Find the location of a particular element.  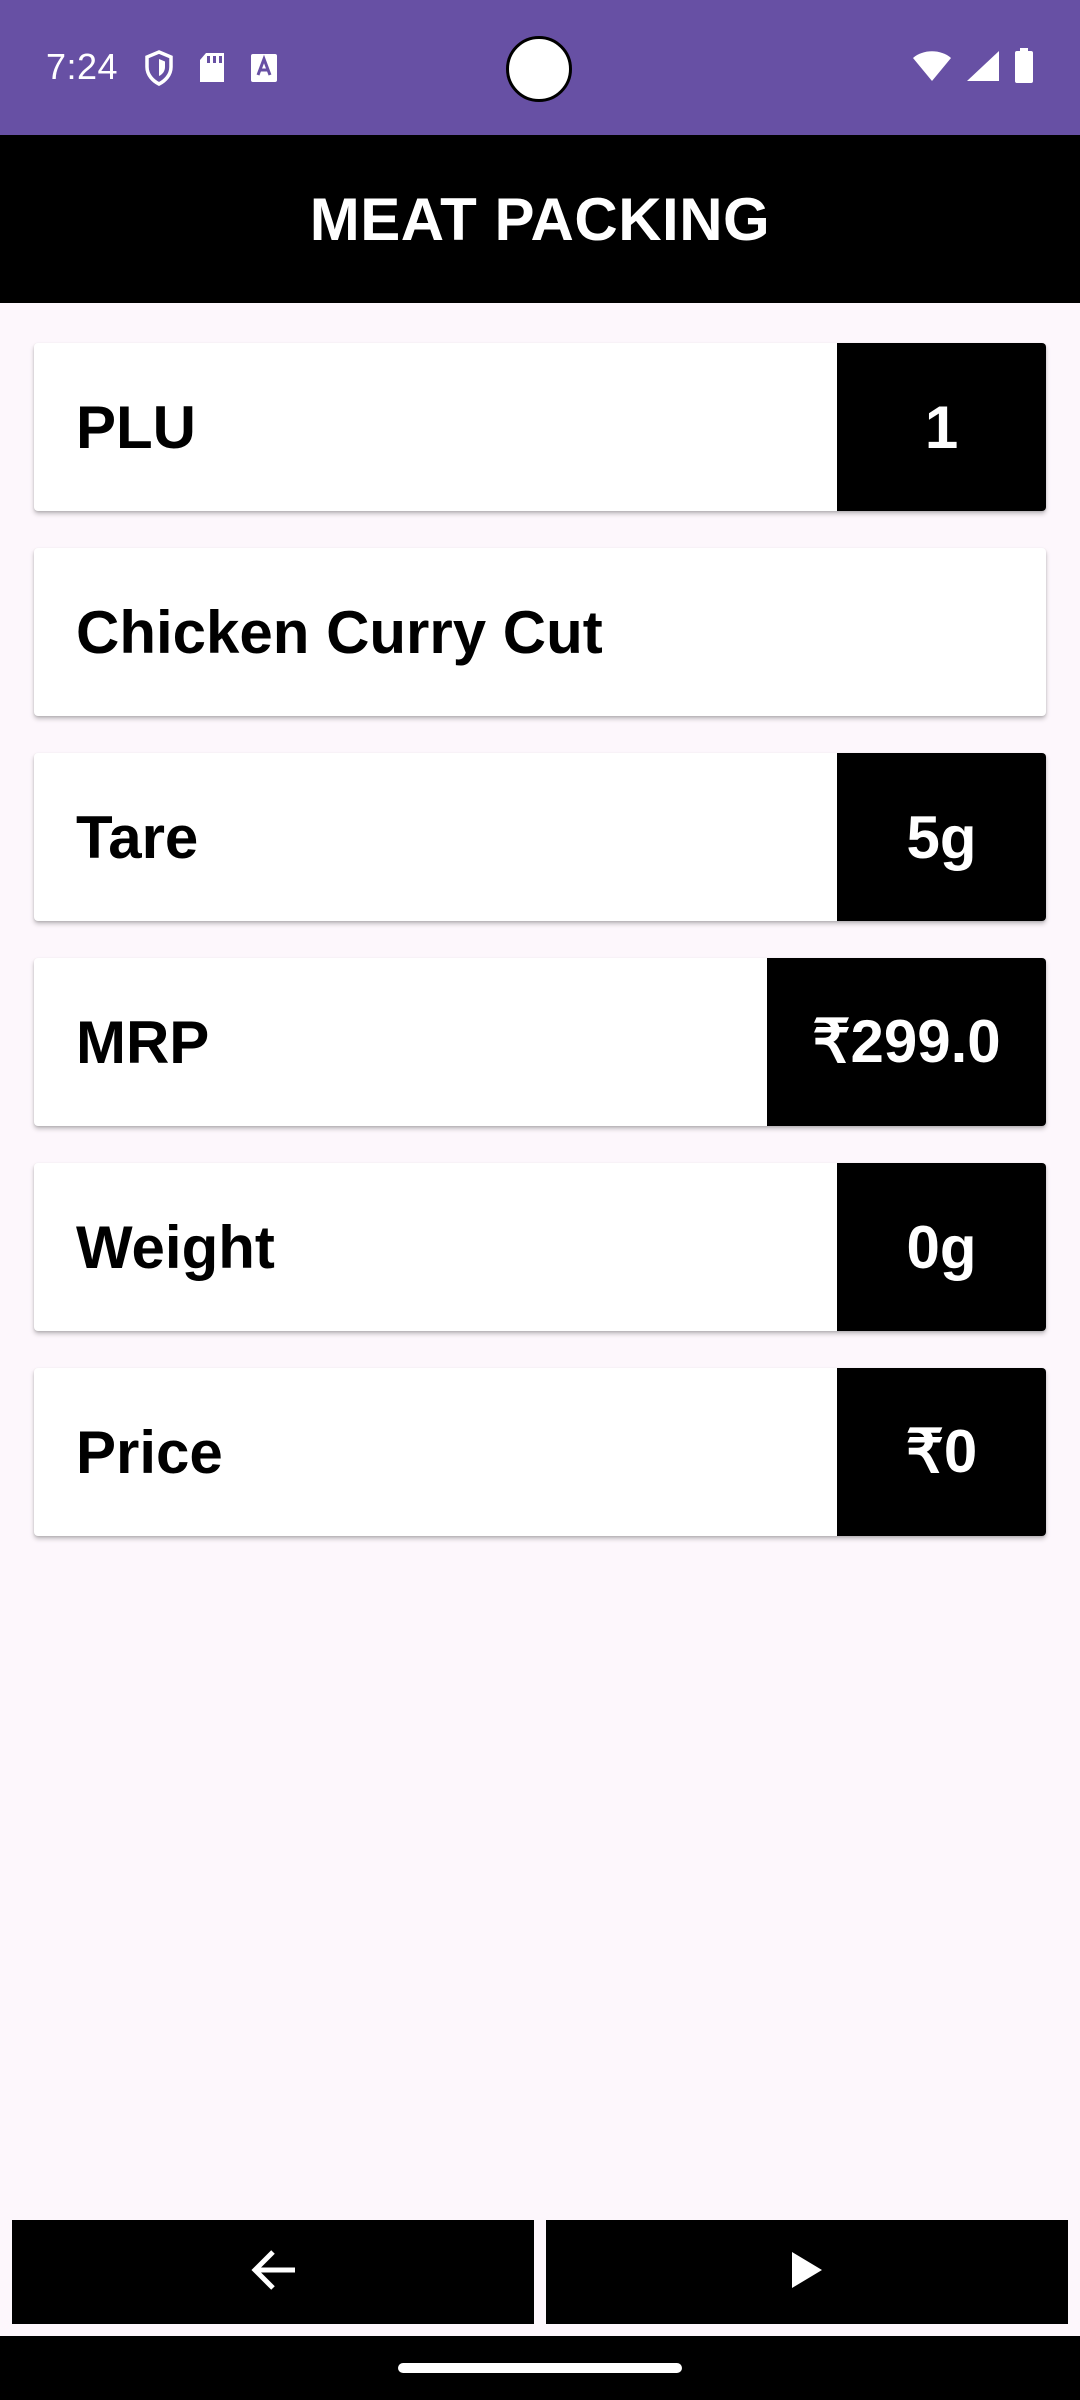

back-button is located at coordinates (273, 2272).